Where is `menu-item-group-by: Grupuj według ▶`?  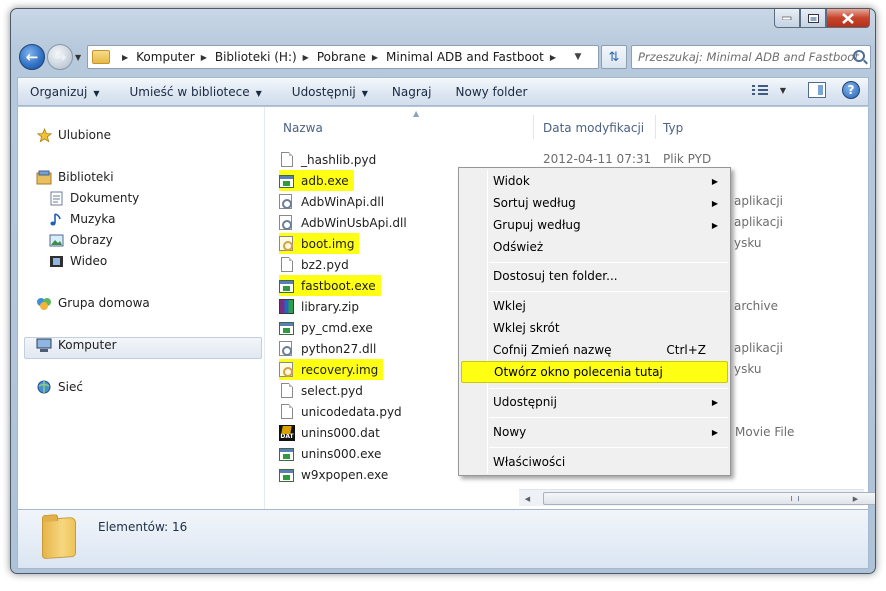 menu-item-group-by: Grupuj według ▶ is located at coordinates (594, 225).